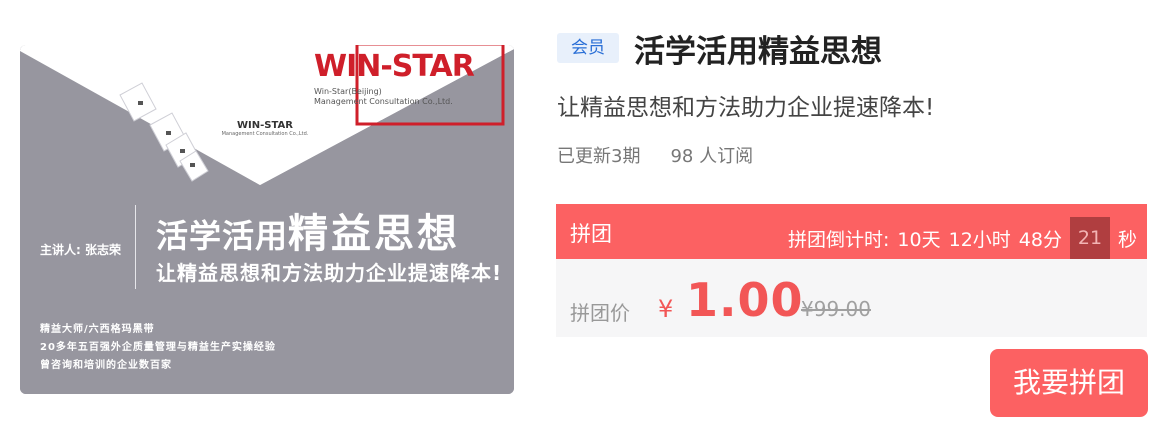 This screenshot has width=1160, height=445. I want to click on original-price: ¥99.00, so click(836, 309).